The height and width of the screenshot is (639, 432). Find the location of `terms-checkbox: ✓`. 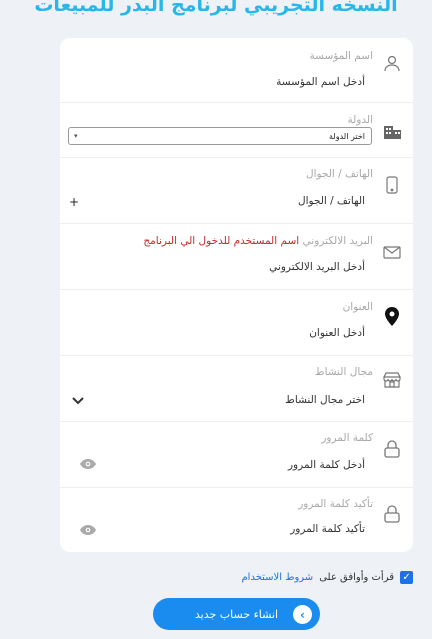

terms-checkbox: ✓ is located at coordinates (406, 577).